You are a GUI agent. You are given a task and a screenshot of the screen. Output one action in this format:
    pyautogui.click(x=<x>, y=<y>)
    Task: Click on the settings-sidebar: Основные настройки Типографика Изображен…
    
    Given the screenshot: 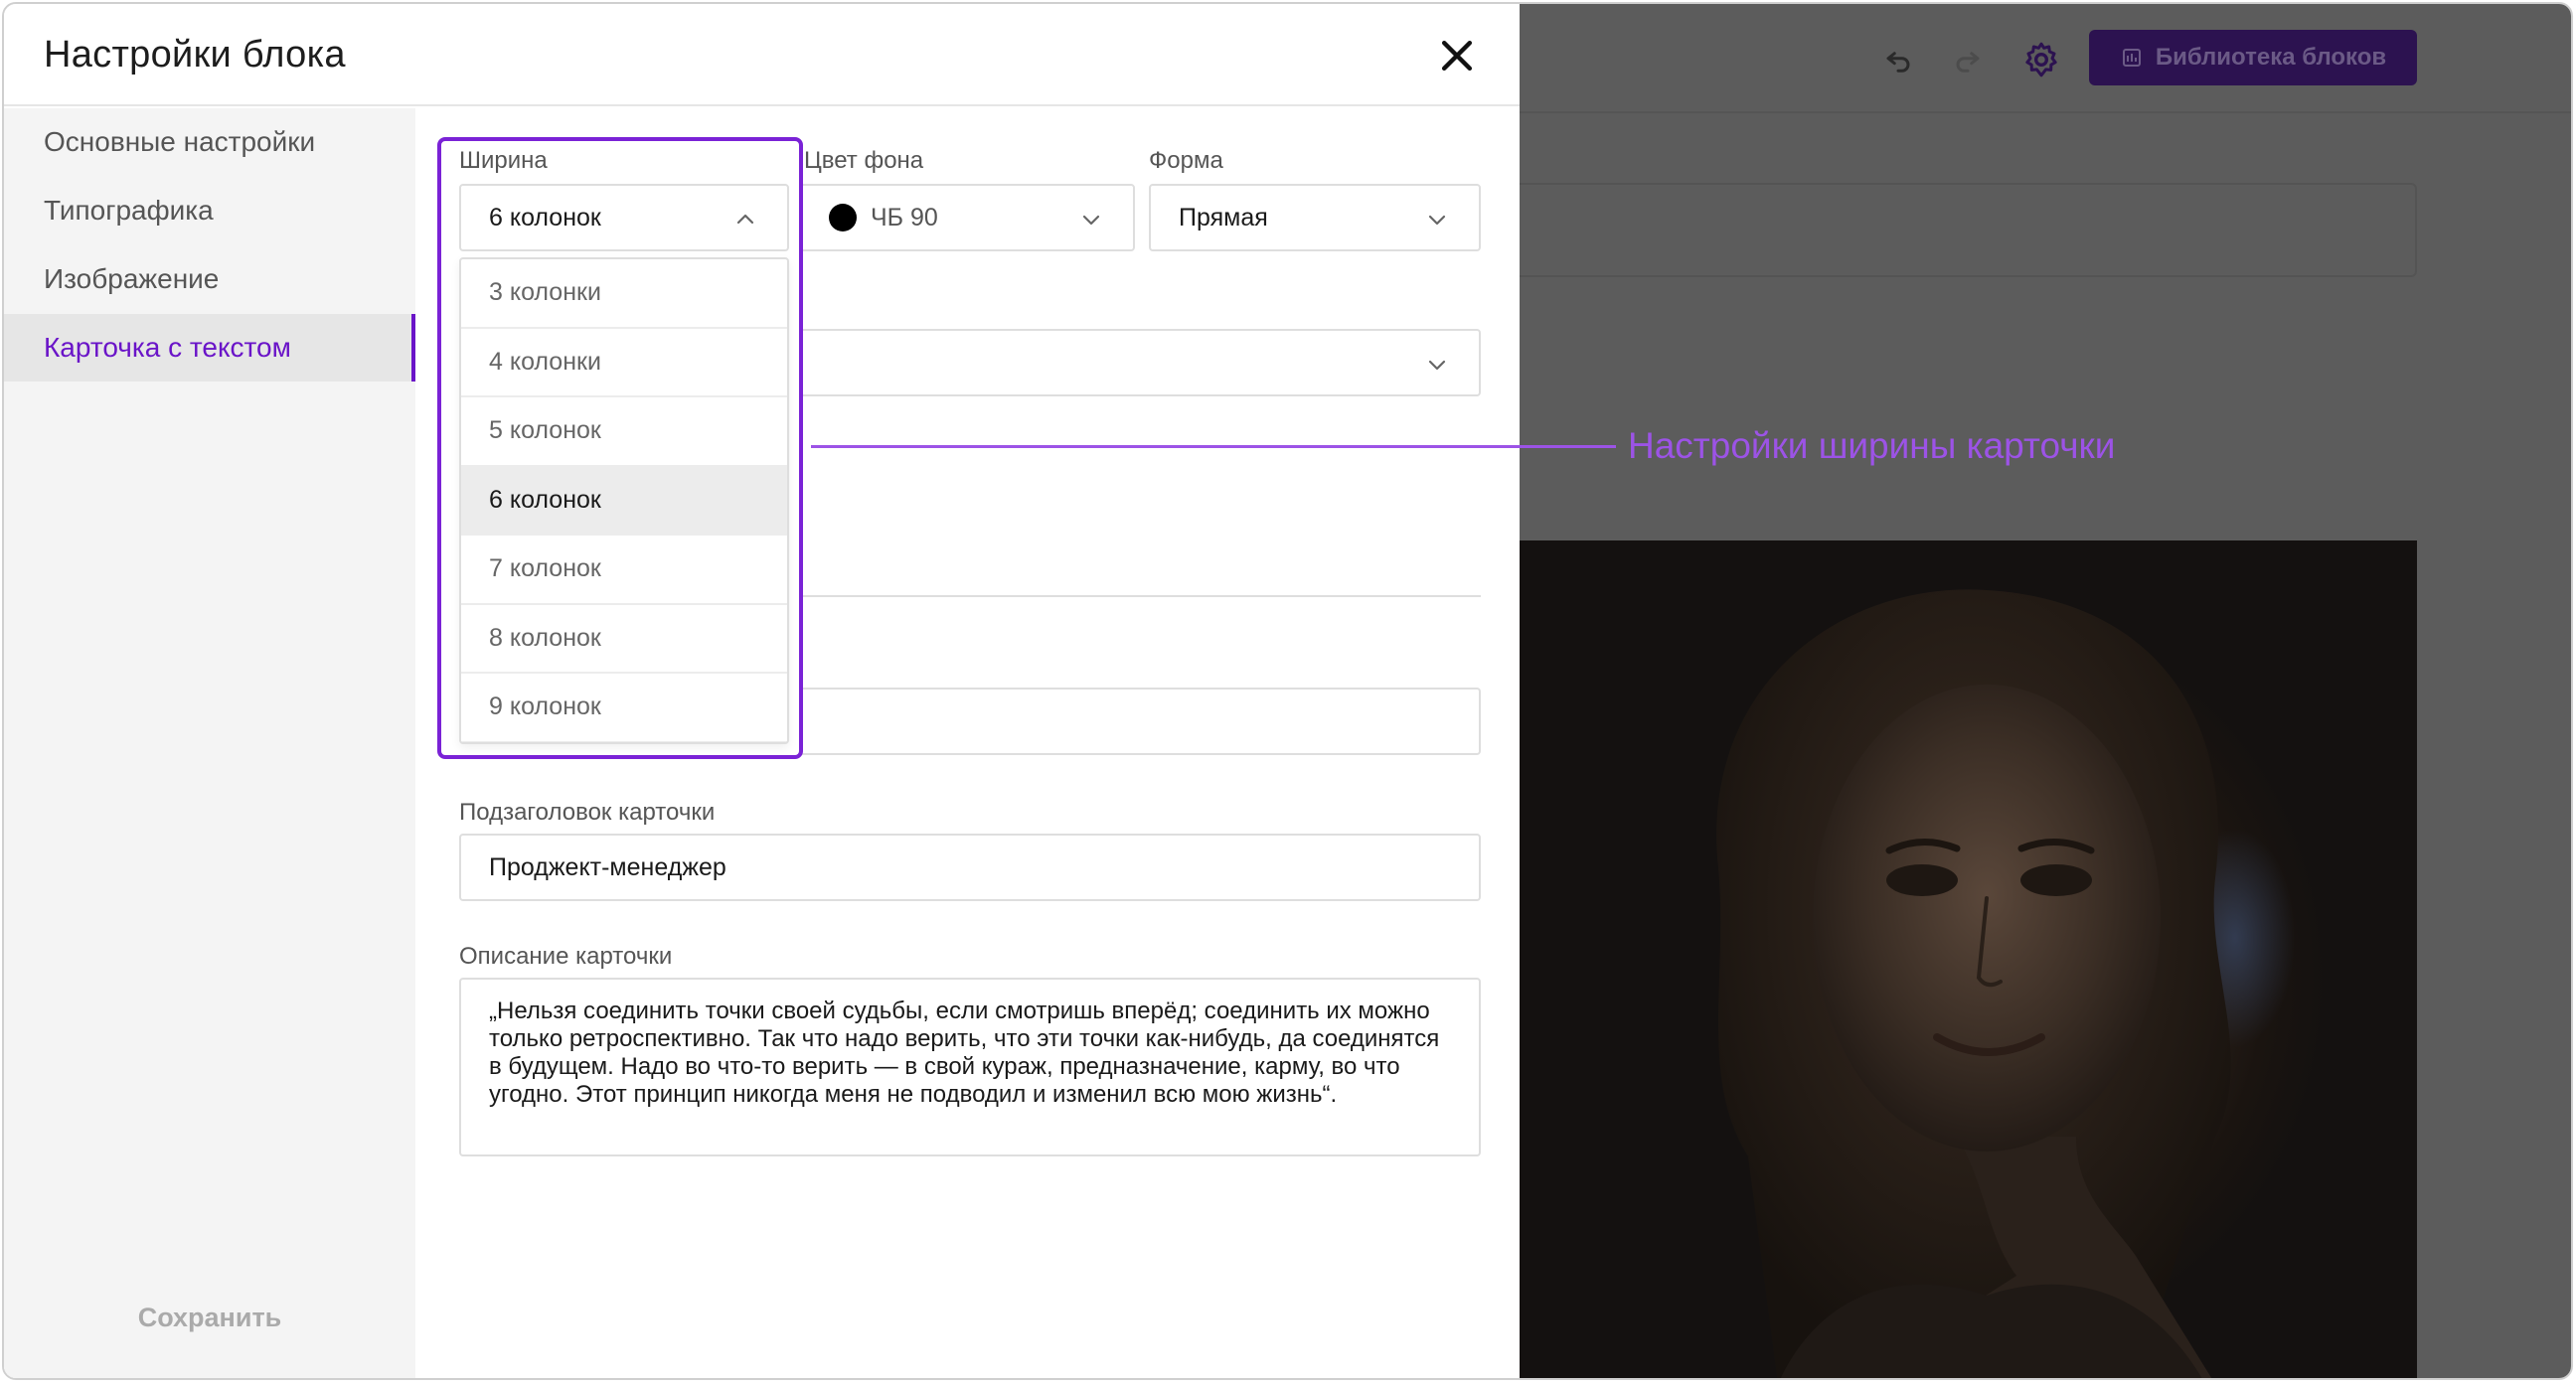 What is the action you would take?
    pyautogui.click(x=209, y=743)
    